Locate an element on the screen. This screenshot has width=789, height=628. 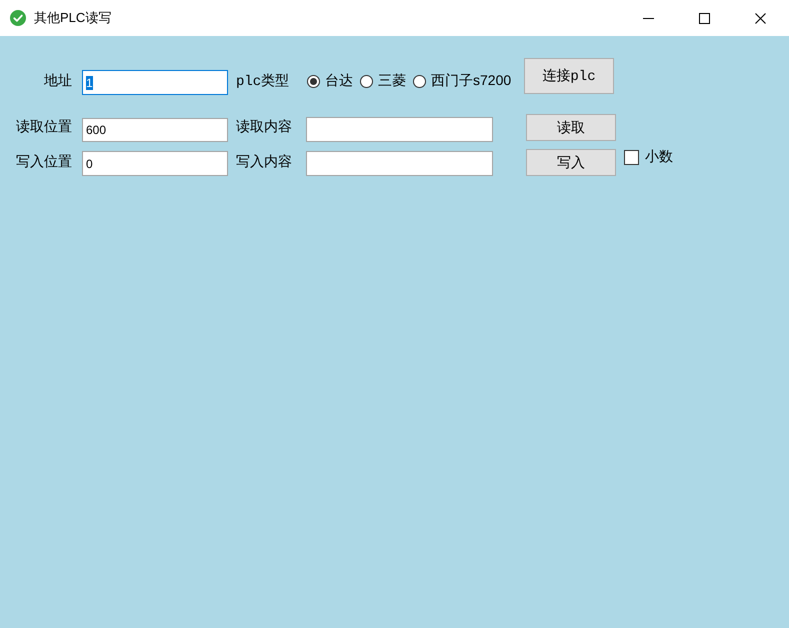
plc-type-label: plc类型 is located at coordinates (263, 81).